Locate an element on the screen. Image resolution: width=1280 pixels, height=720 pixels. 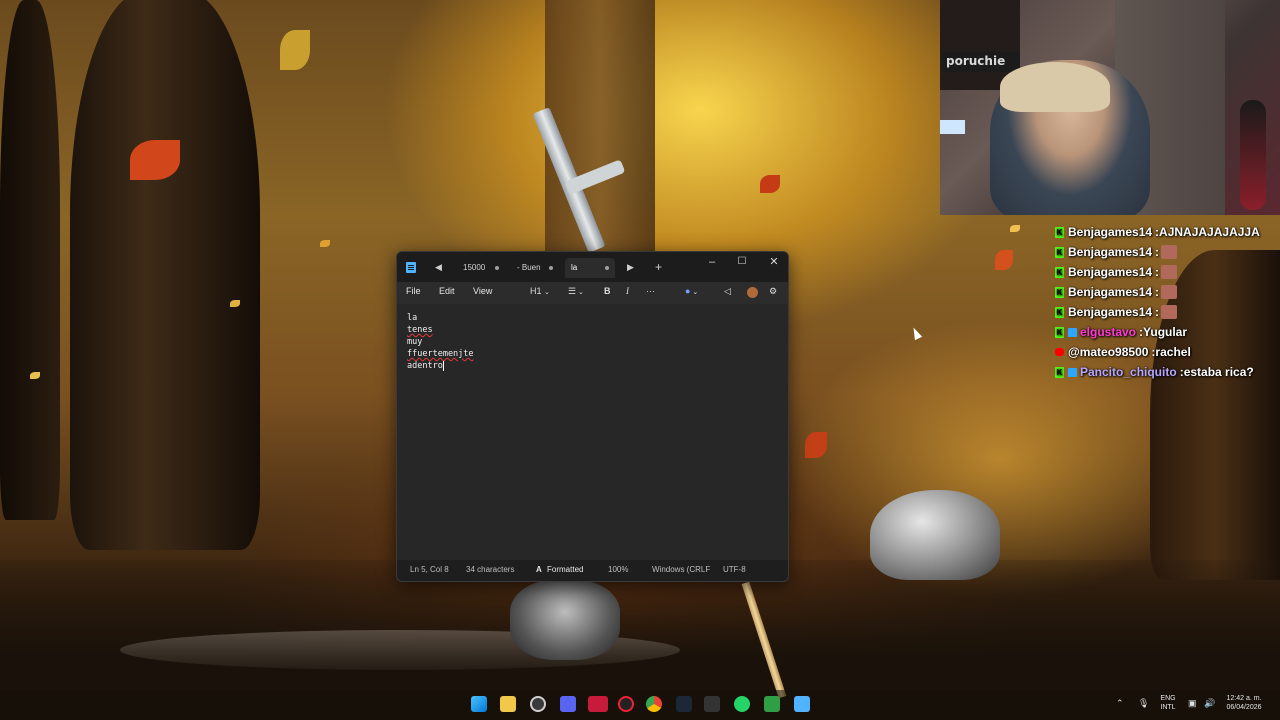
file-explorer-icon is located at coordinates (508, 704).